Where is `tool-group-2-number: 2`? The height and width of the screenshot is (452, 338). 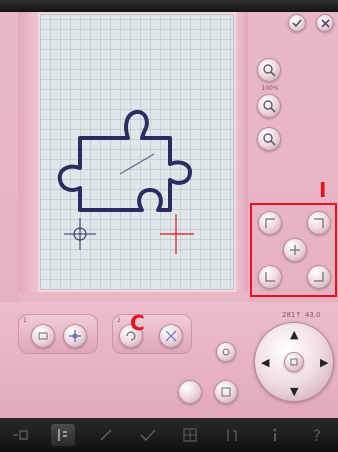
tool-group-2-number: 2 is located at coordinates (119, 320).